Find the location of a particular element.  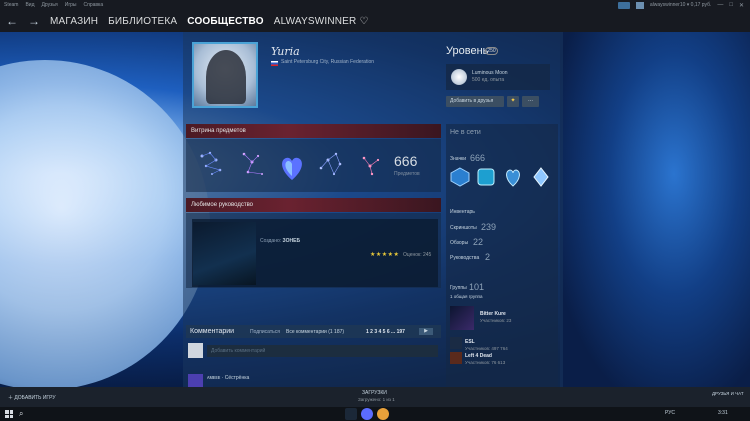

featured-badge-xp: 500 ед. опыта is located at coordinates (488, 80).